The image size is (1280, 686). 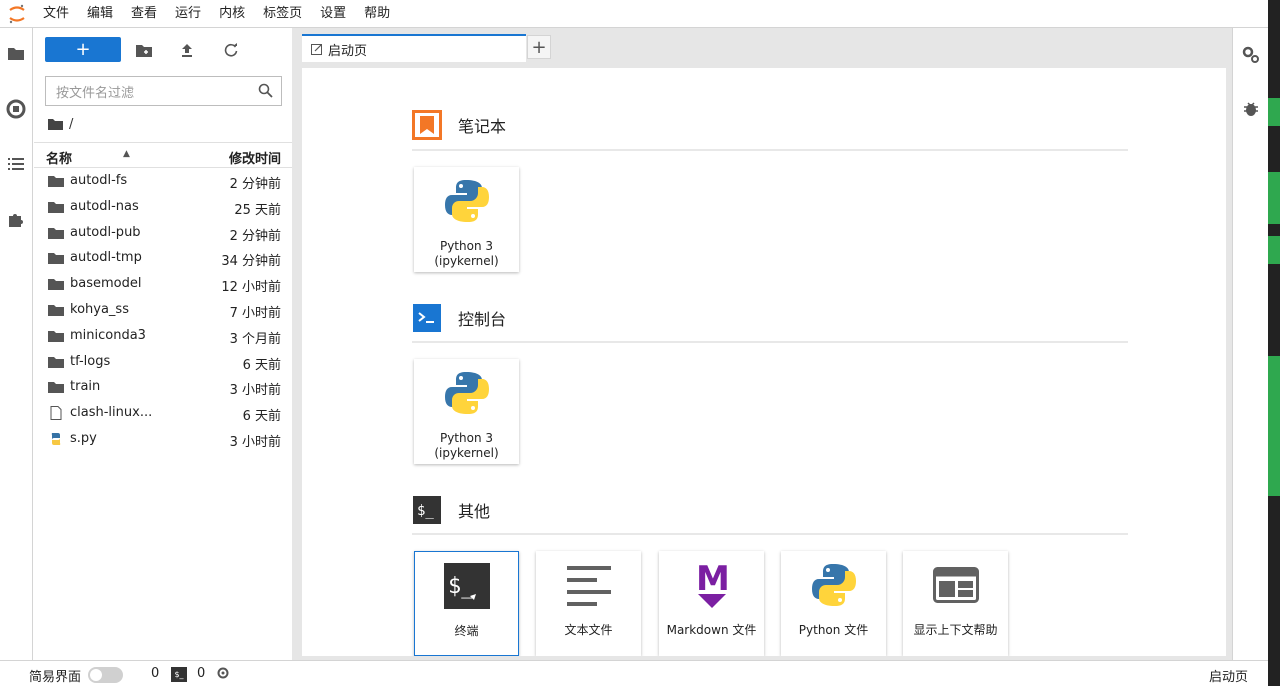 What do you see at coordinates (163, 336) in the screenshot?
I see `file-row: miniconda3 3 个月前` at bounding box center [163, 336].